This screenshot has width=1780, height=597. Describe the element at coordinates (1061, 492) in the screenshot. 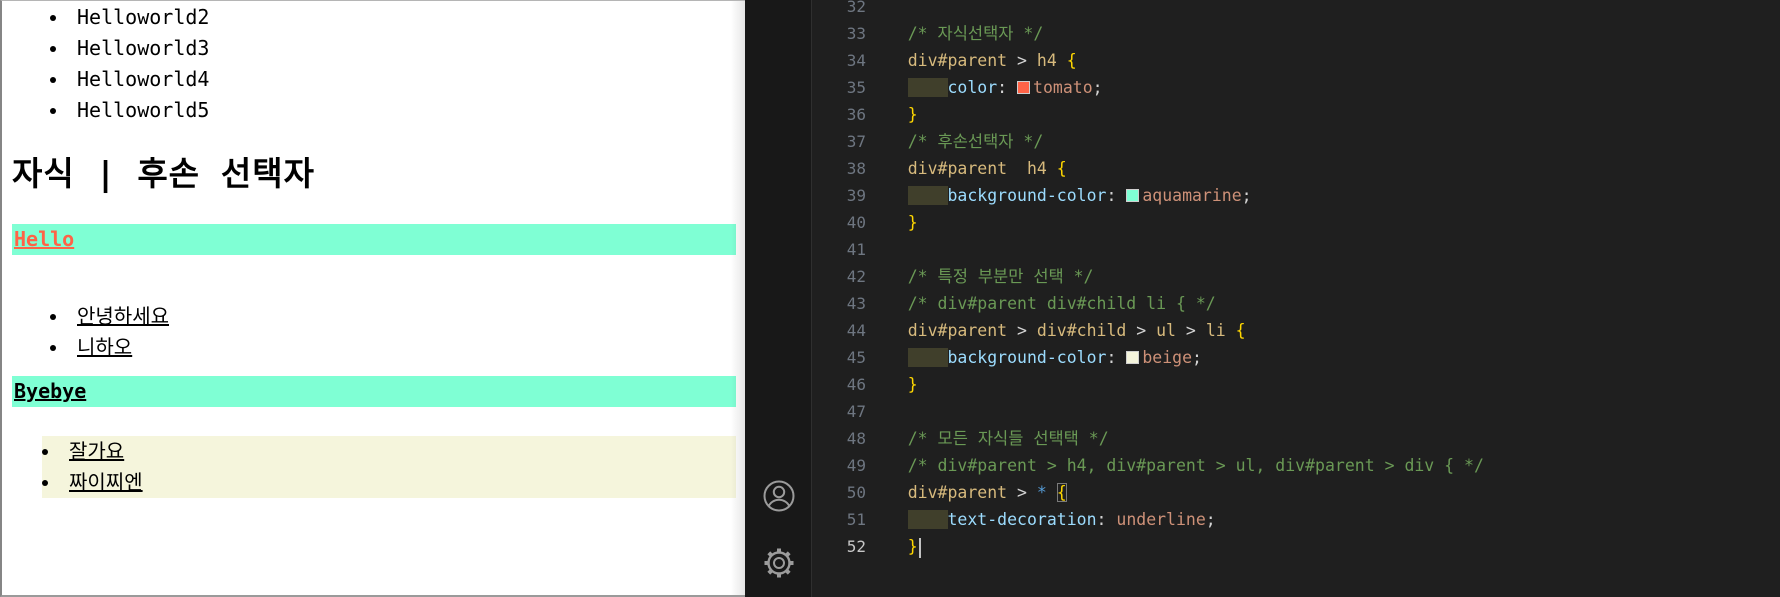

I see `code-token: {` at that location.